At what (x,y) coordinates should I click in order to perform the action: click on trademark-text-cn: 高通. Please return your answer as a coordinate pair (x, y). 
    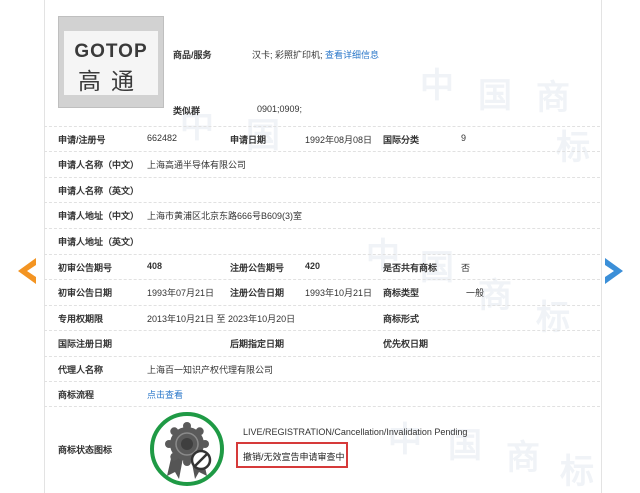
    Looking at the image, I should click on (111, 82).